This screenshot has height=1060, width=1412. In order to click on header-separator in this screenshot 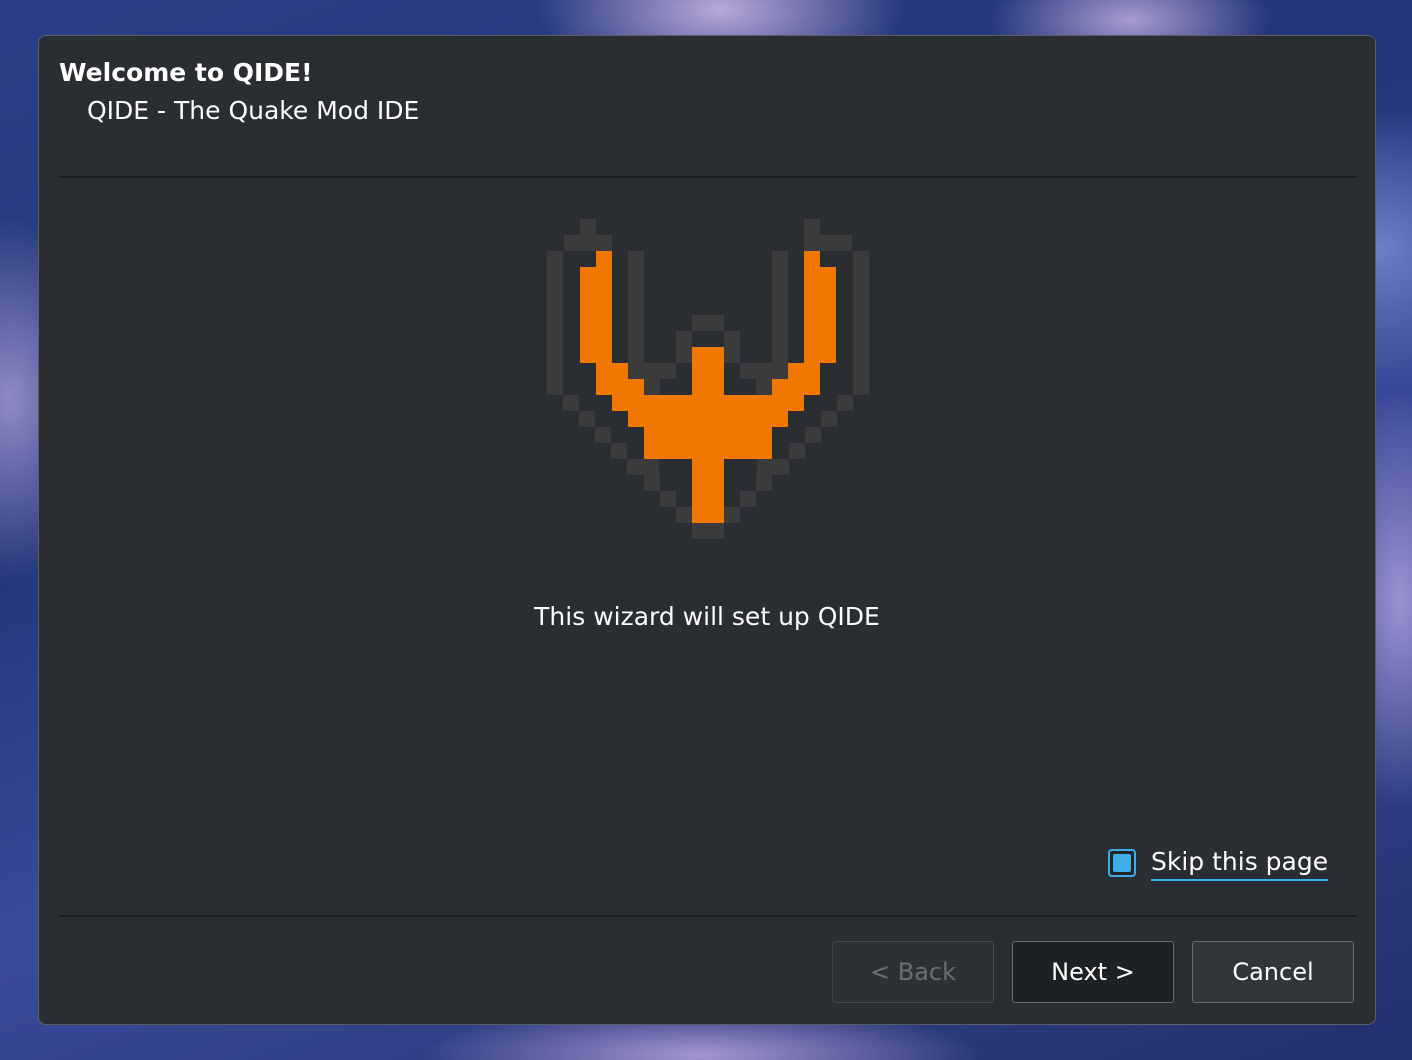, I will do `click(708, 177)`.